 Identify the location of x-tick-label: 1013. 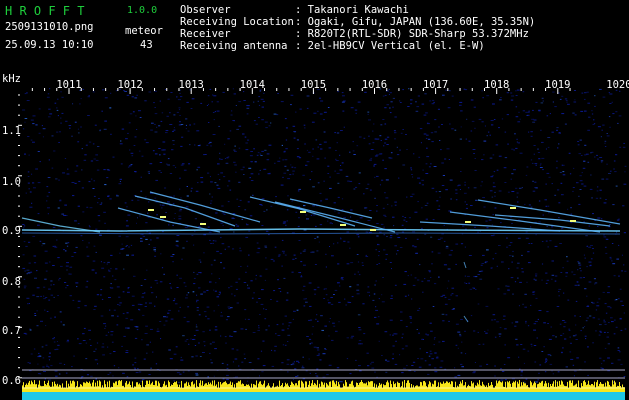
(191, 85).